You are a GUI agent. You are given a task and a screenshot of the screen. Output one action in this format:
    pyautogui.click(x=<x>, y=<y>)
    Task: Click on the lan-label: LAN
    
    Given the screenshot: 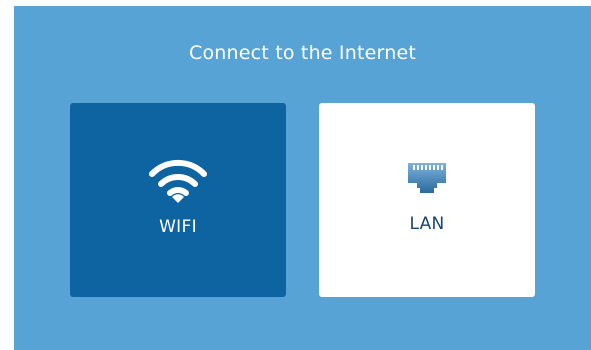 What is the action you would take?
    pyautogui.click(x=427, y=224)
    